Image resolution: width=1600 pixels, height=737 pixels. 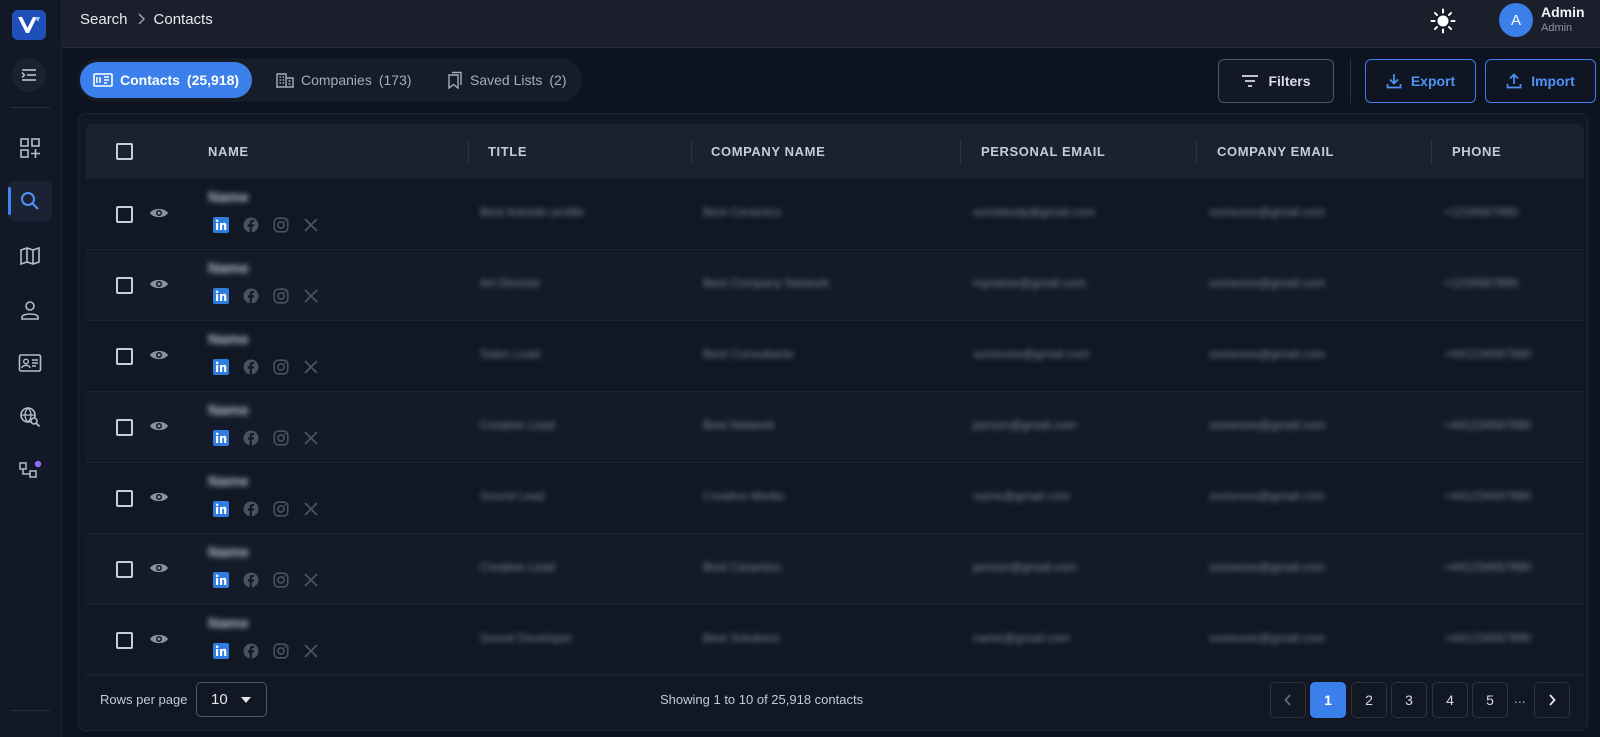 I want to click on pagination-page-1: 1, so click(x=1328, y=700).